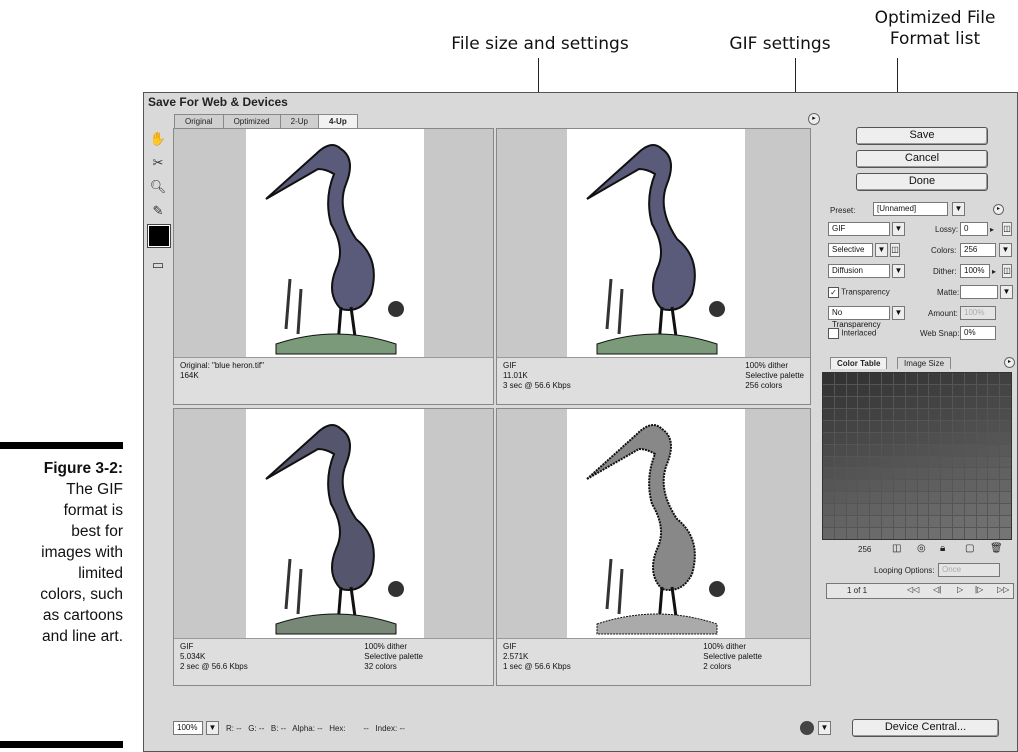 This screenshot has width=1018, height=752. Describe the element at coordinates (960, 589) in the screenshot. I see `play-icon: ▷` at that location.